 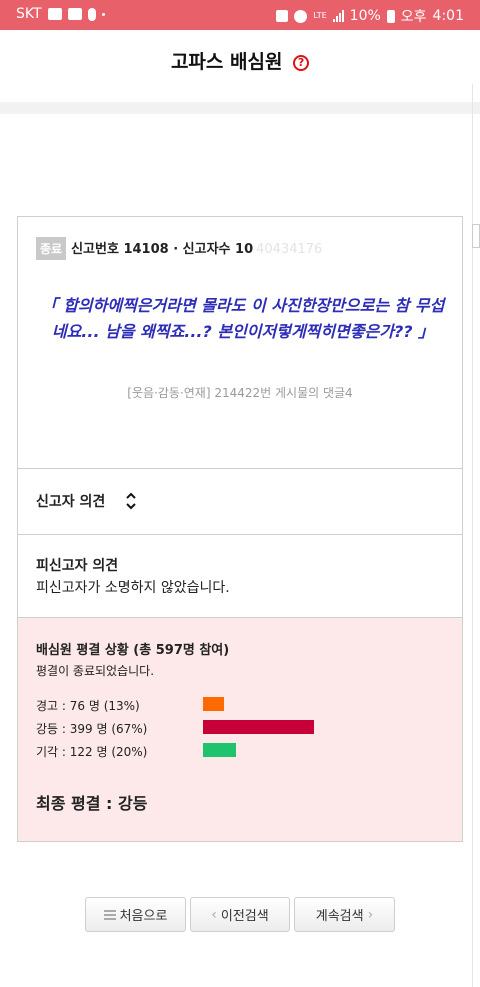 What do you see at coordinates (92, 803) in the screenshot?
I see `final-verdict: 최종 평결 : 강등` at bounding box center [92, 803].